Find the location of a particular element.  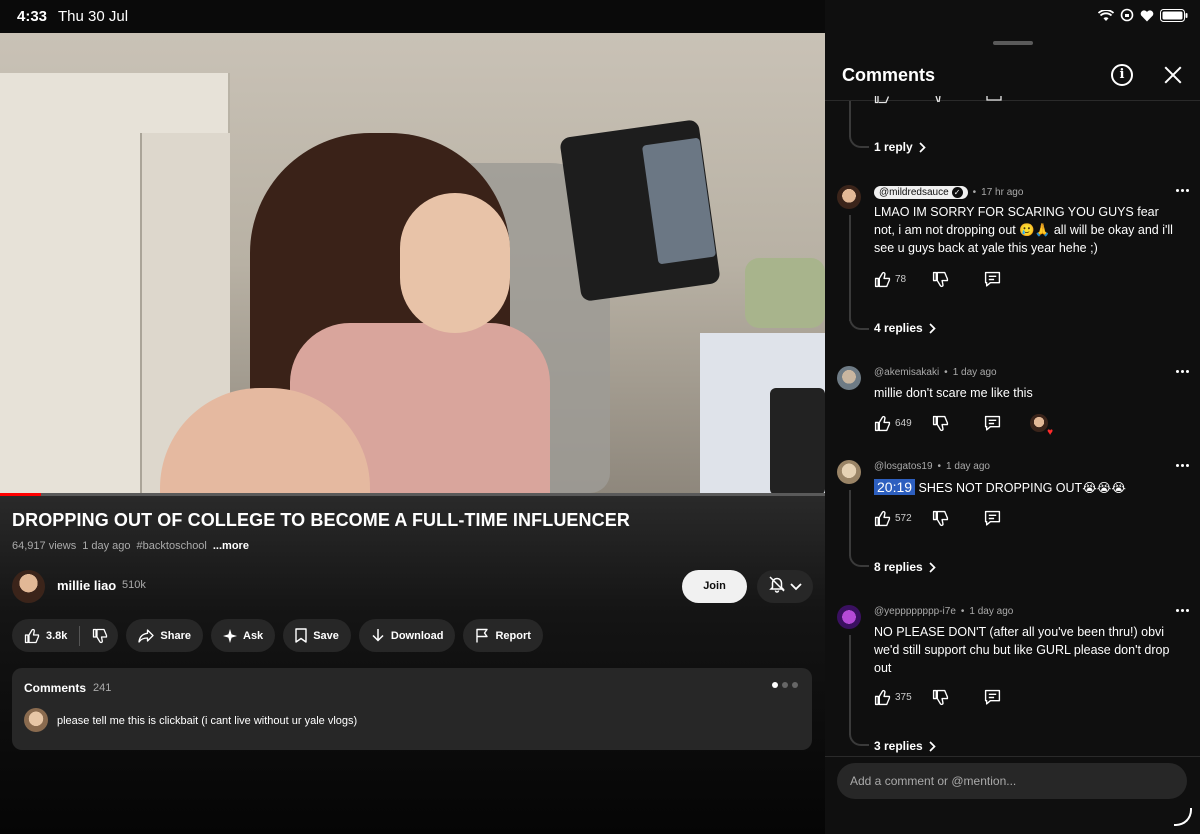

ask-button: Ask is located at coordinates (243, 635).